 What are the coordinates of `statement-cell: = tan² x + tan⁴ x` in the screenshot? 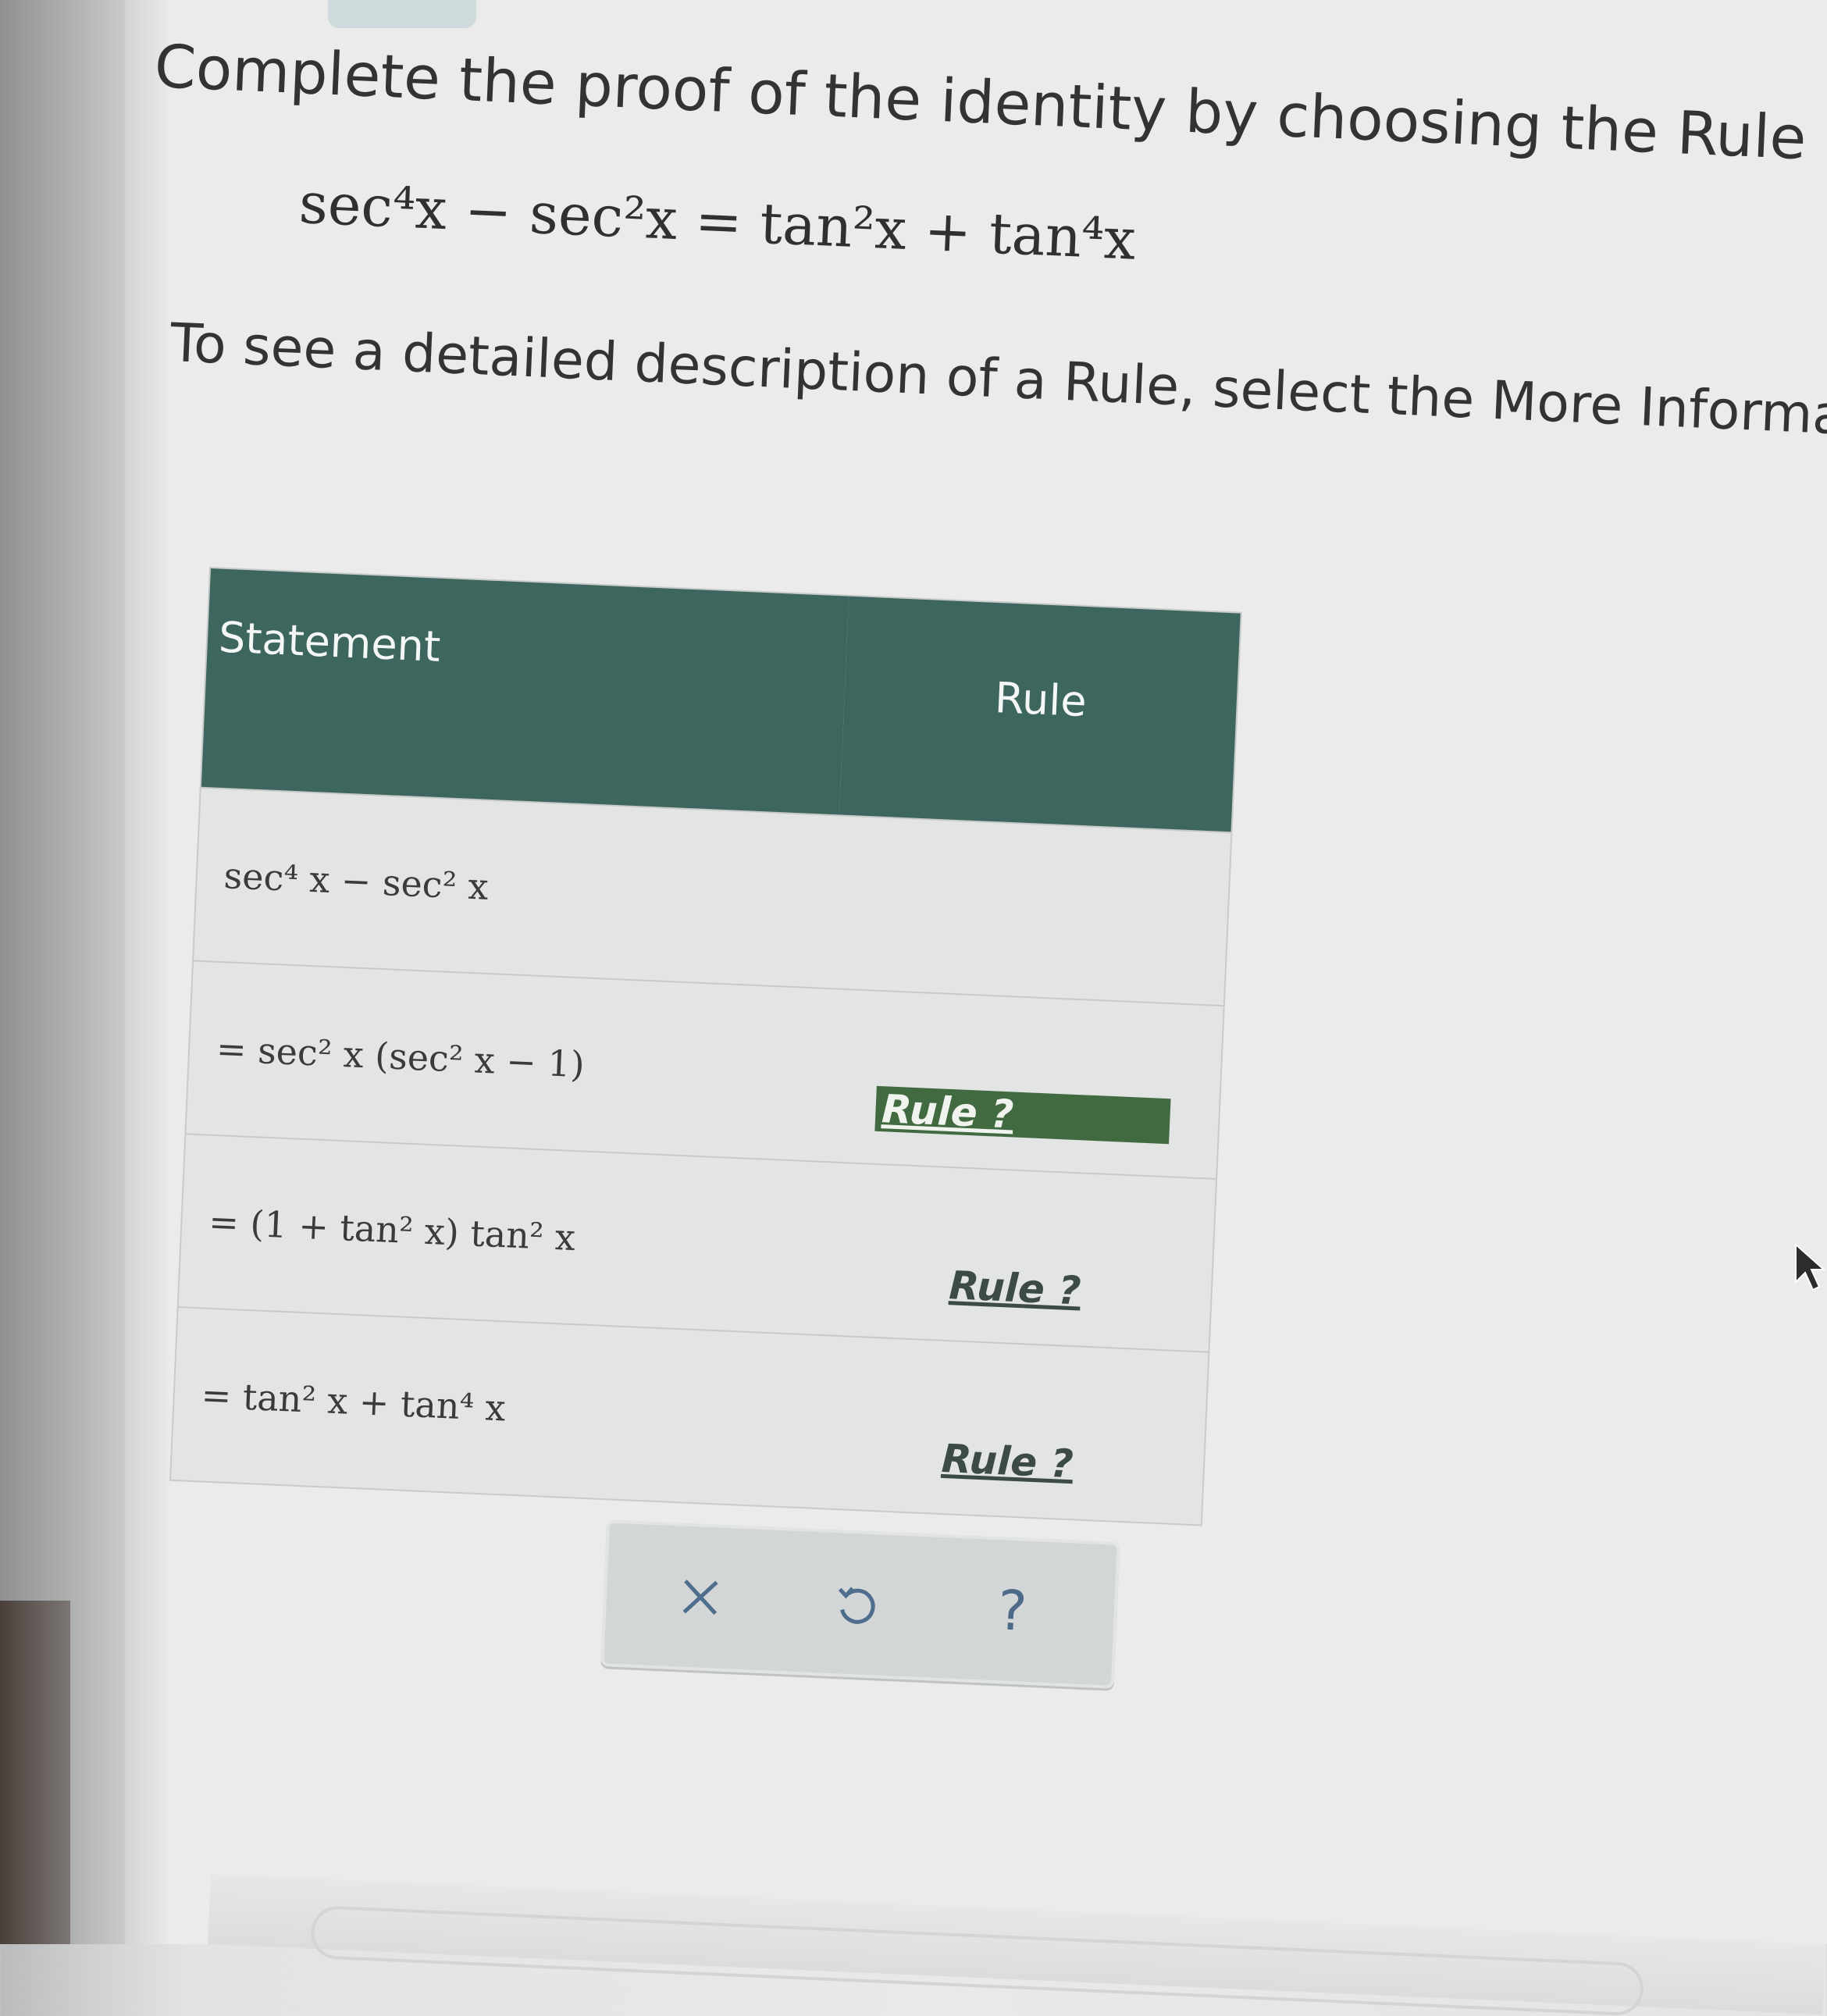 It's located at (494, 1407).